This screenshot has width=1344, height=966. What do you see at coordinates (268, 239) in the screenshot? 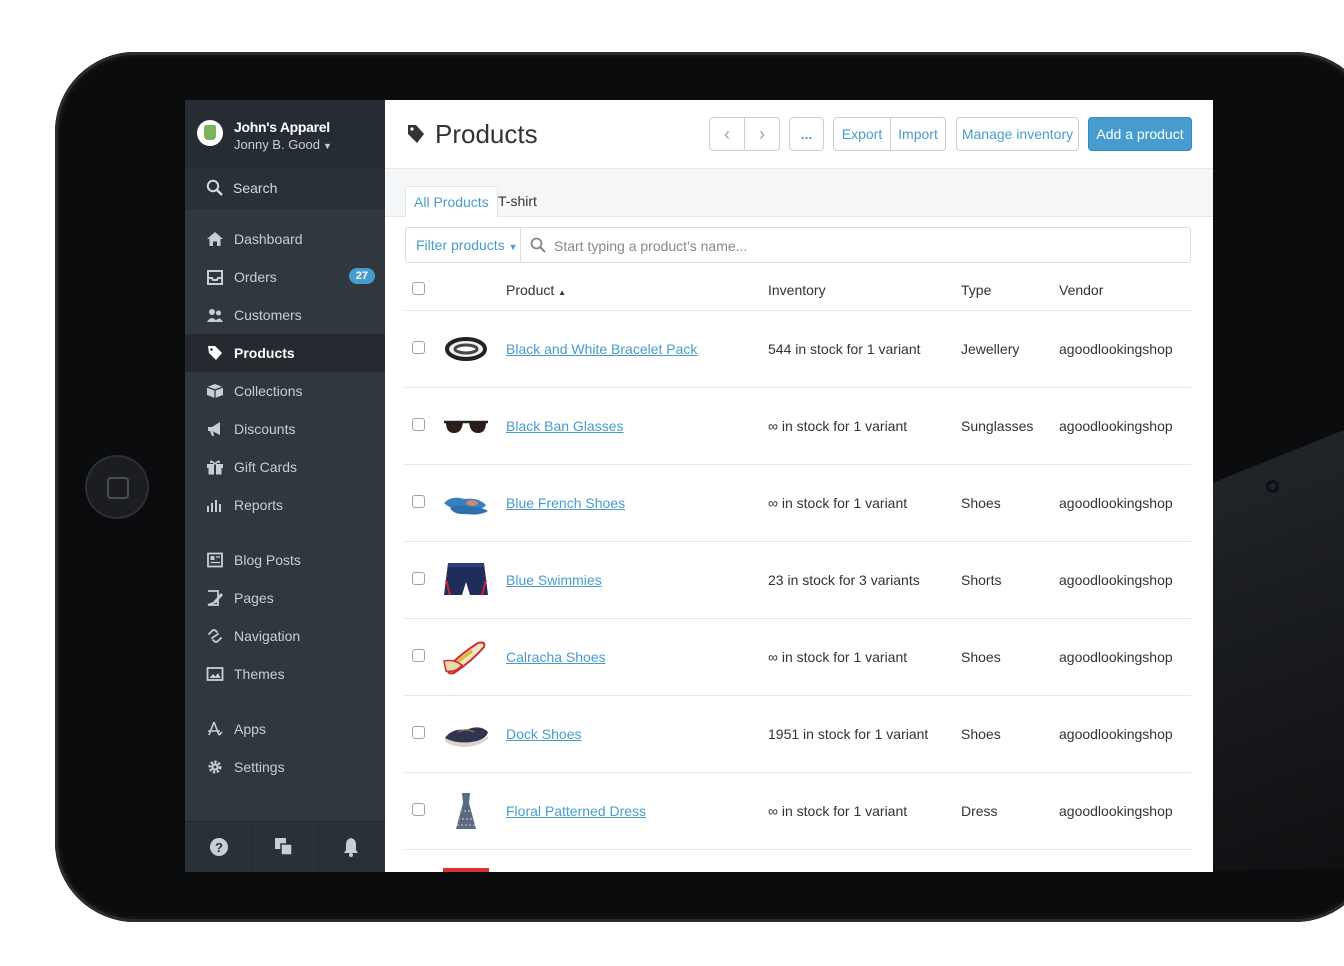
I see `sidebar-item-label: Dashboard` at bounding box center [268, 239].